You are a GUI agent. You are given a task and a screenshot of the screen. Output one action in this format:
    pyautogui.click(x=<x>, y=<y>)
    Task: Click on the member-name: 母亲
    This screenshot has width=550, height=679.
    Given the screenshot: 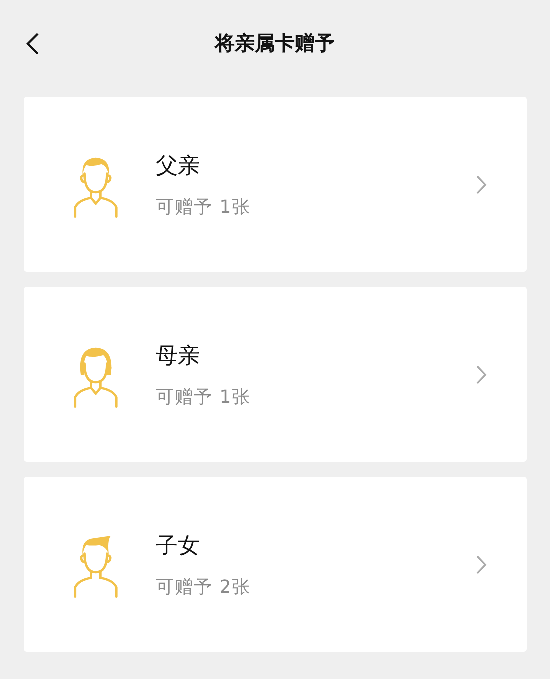 What is the action you would take?
    pyautogui.click(x=178, y=356)
    